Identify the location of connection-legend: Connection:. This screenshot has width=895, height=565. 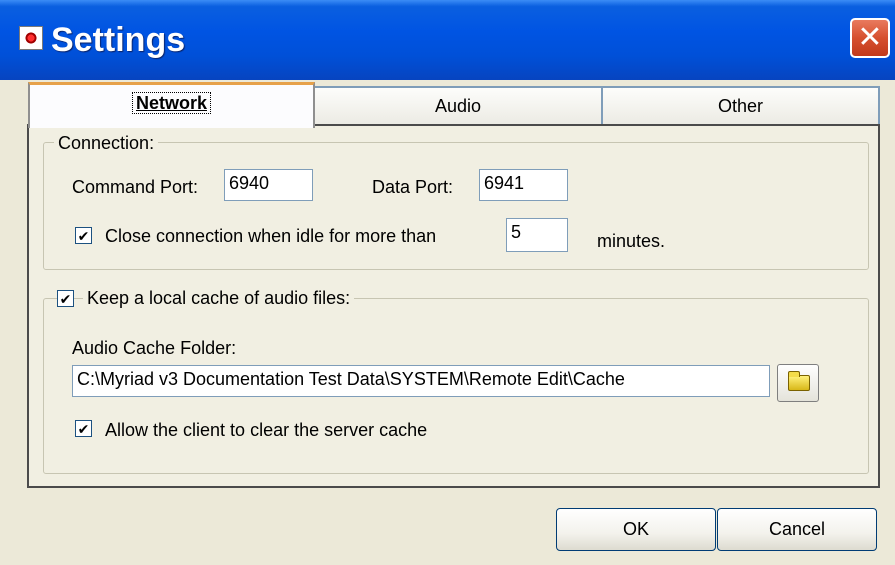
(106, 143).